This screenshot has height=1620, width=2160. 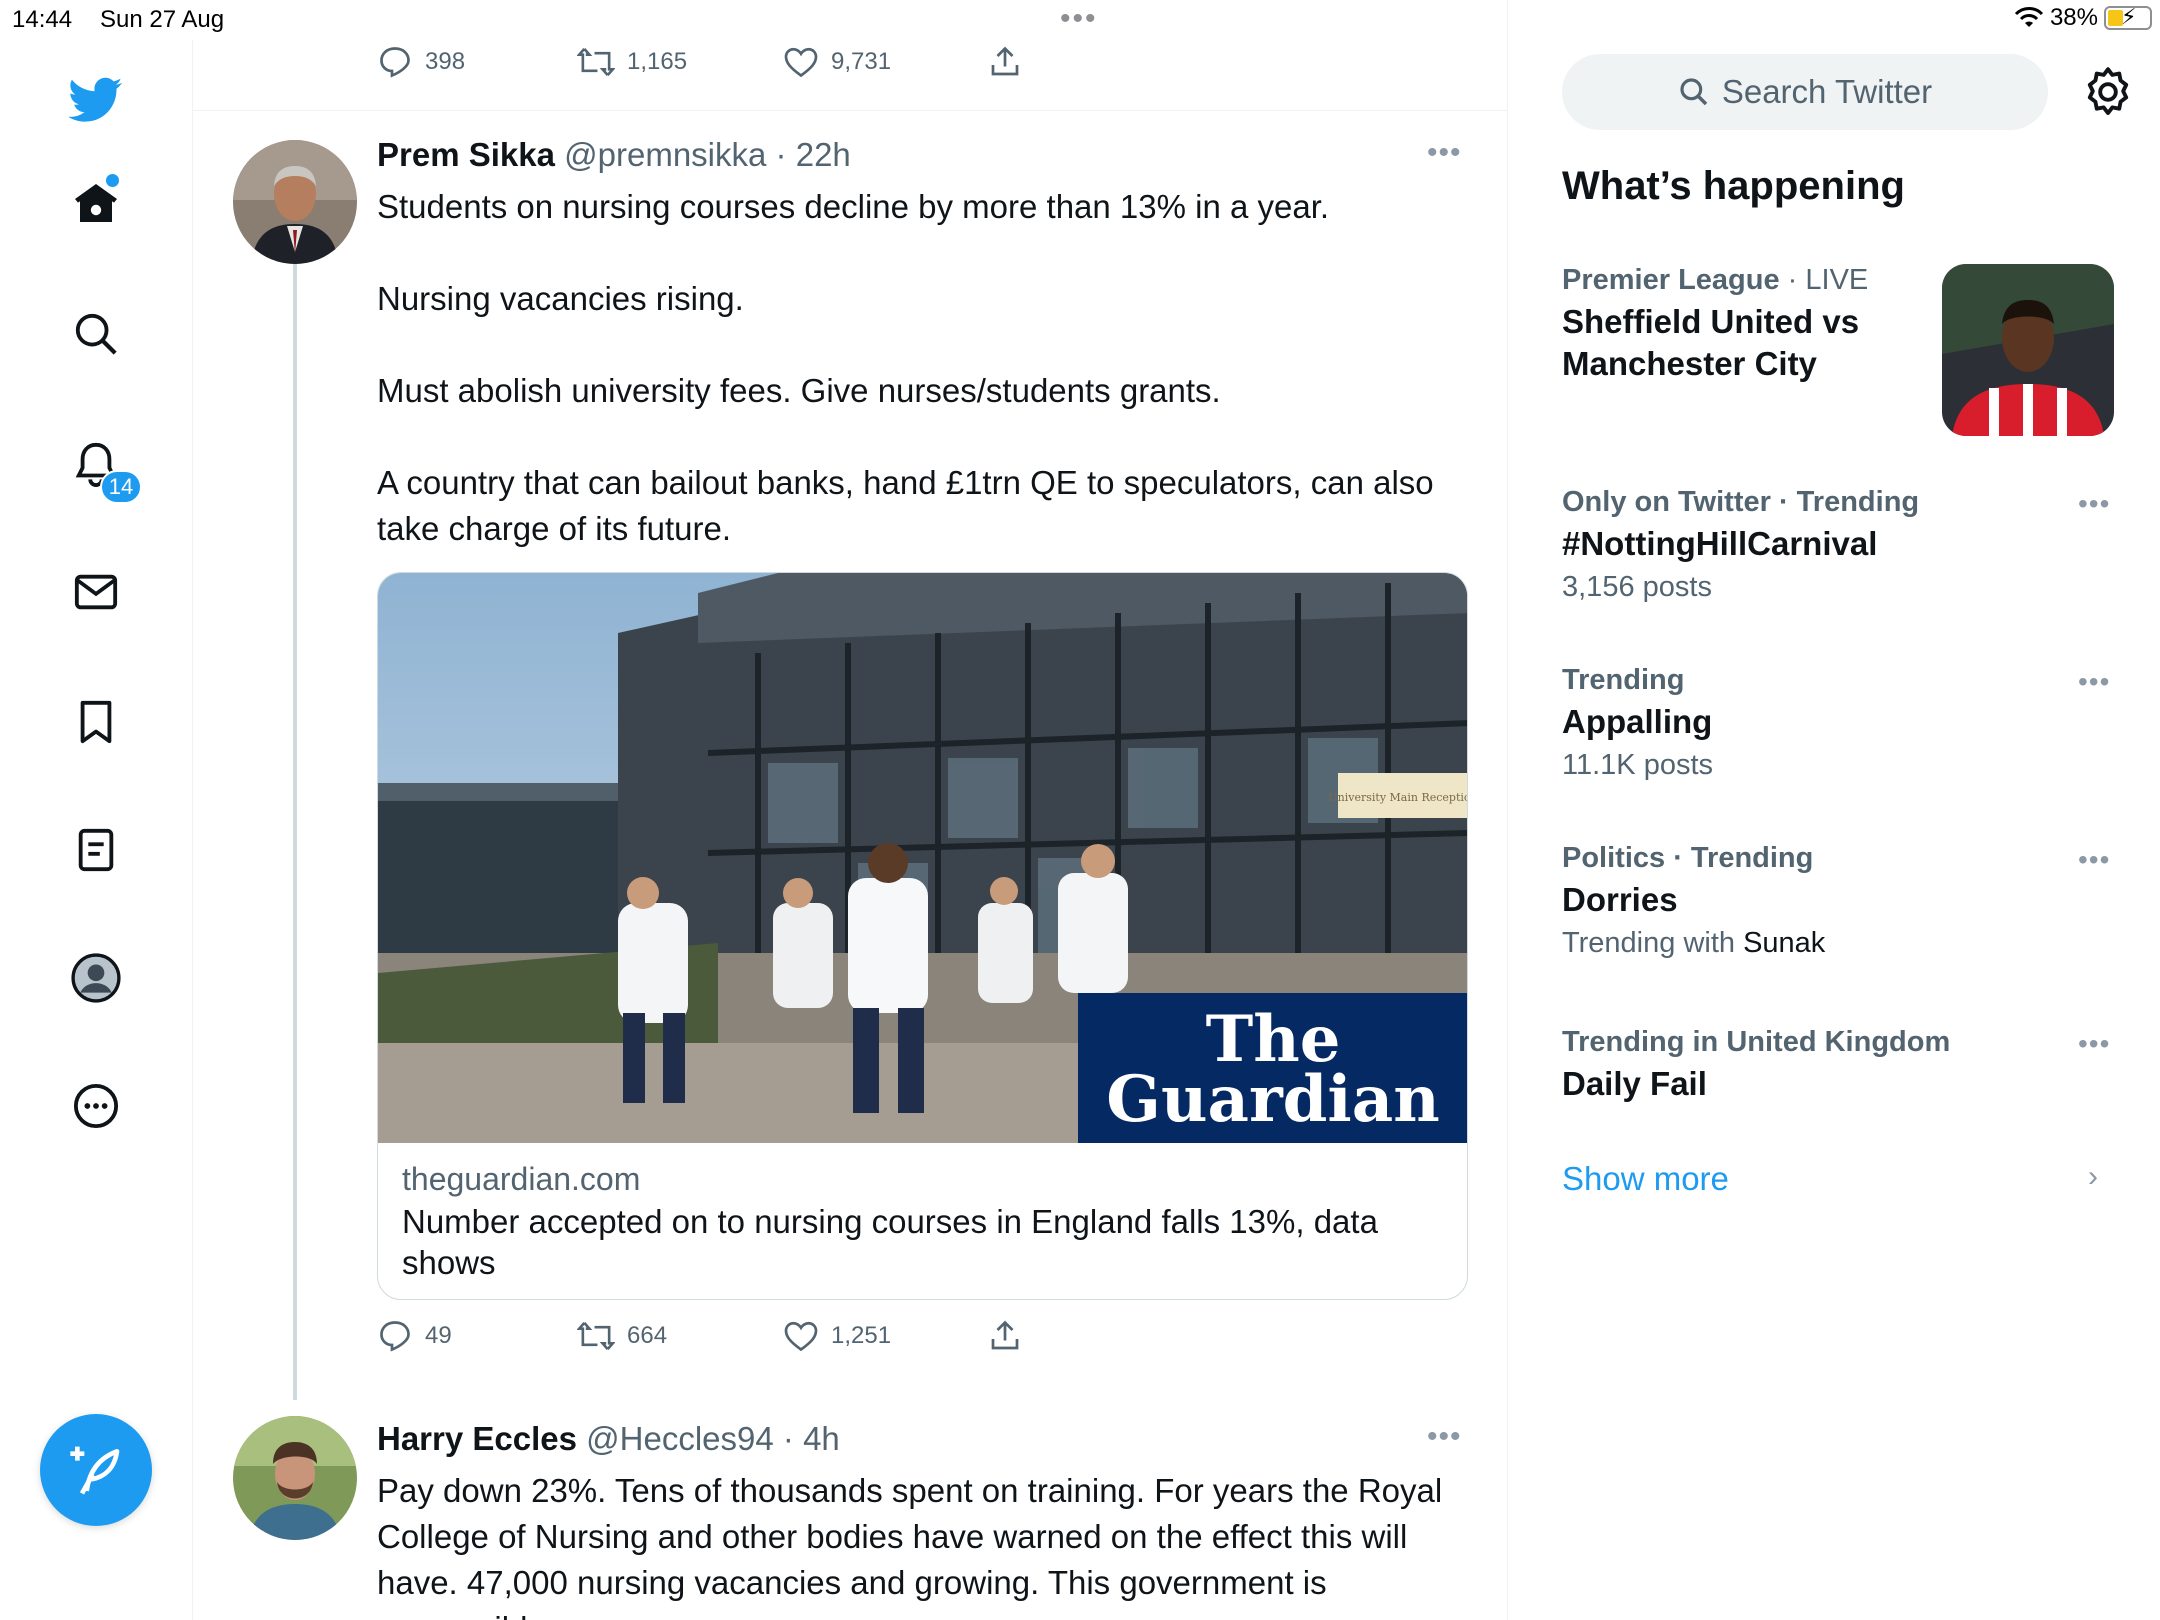 What do you see at coordinates (1272, 1099) in the screenshot?
I see `guardian-logo-line2: Guardian` at bounding box center [1272, 1099].